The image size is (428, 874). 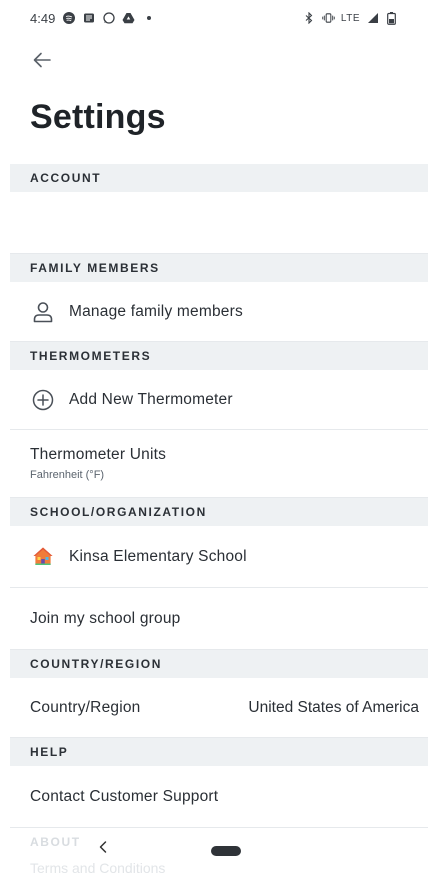 What do you see at coordinates (158, 556) in the screenshot?
I see `school-name: Kinsa Elementary School` at bounding box center [158, 556].